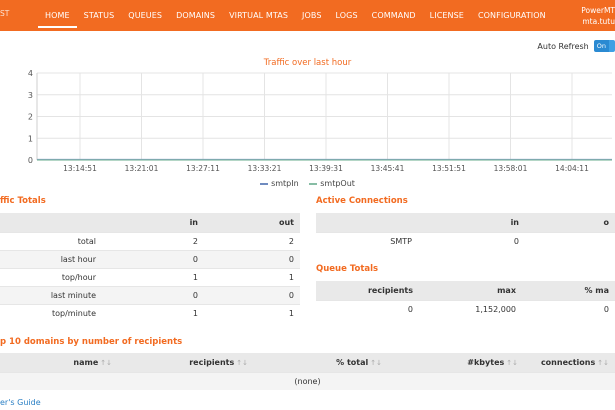  I want to click on legend-item-smtpout: smtpOut, so click(332, 183).